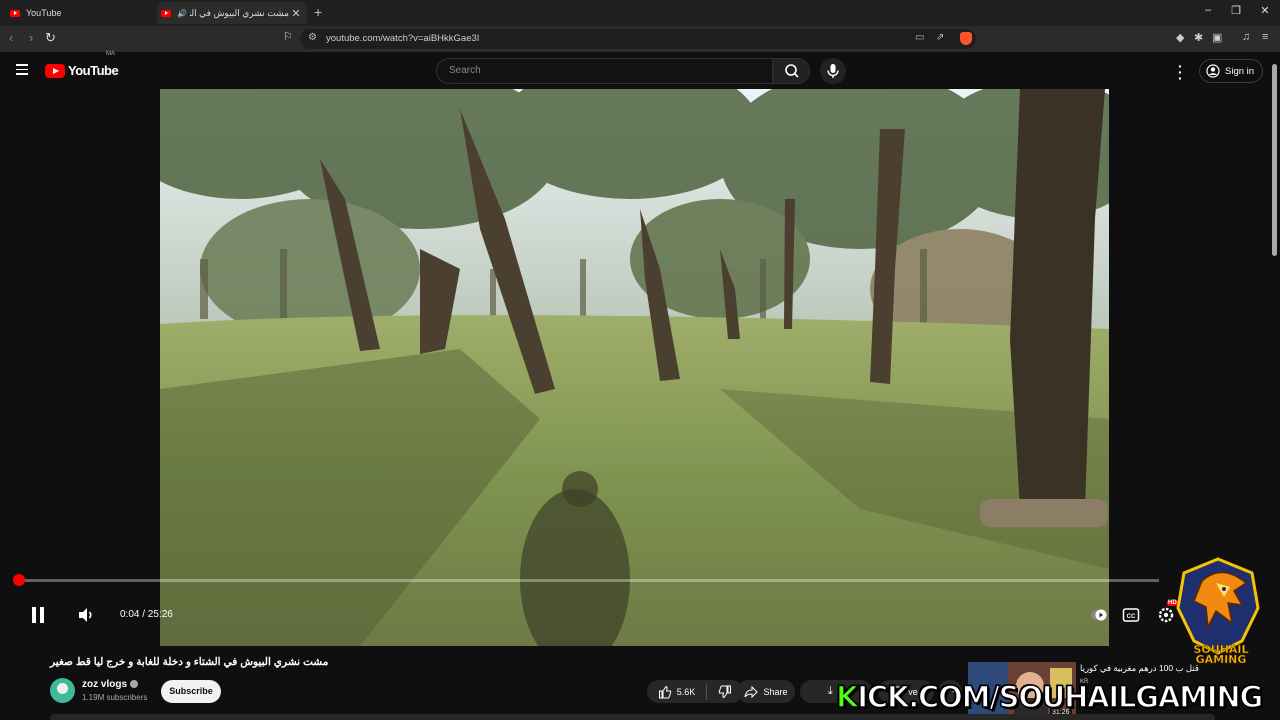  What do you see at coordinates (191, 691) in the screenshot?
I see `subscribe-button: Subscribe` at bounding box center [191, 691].